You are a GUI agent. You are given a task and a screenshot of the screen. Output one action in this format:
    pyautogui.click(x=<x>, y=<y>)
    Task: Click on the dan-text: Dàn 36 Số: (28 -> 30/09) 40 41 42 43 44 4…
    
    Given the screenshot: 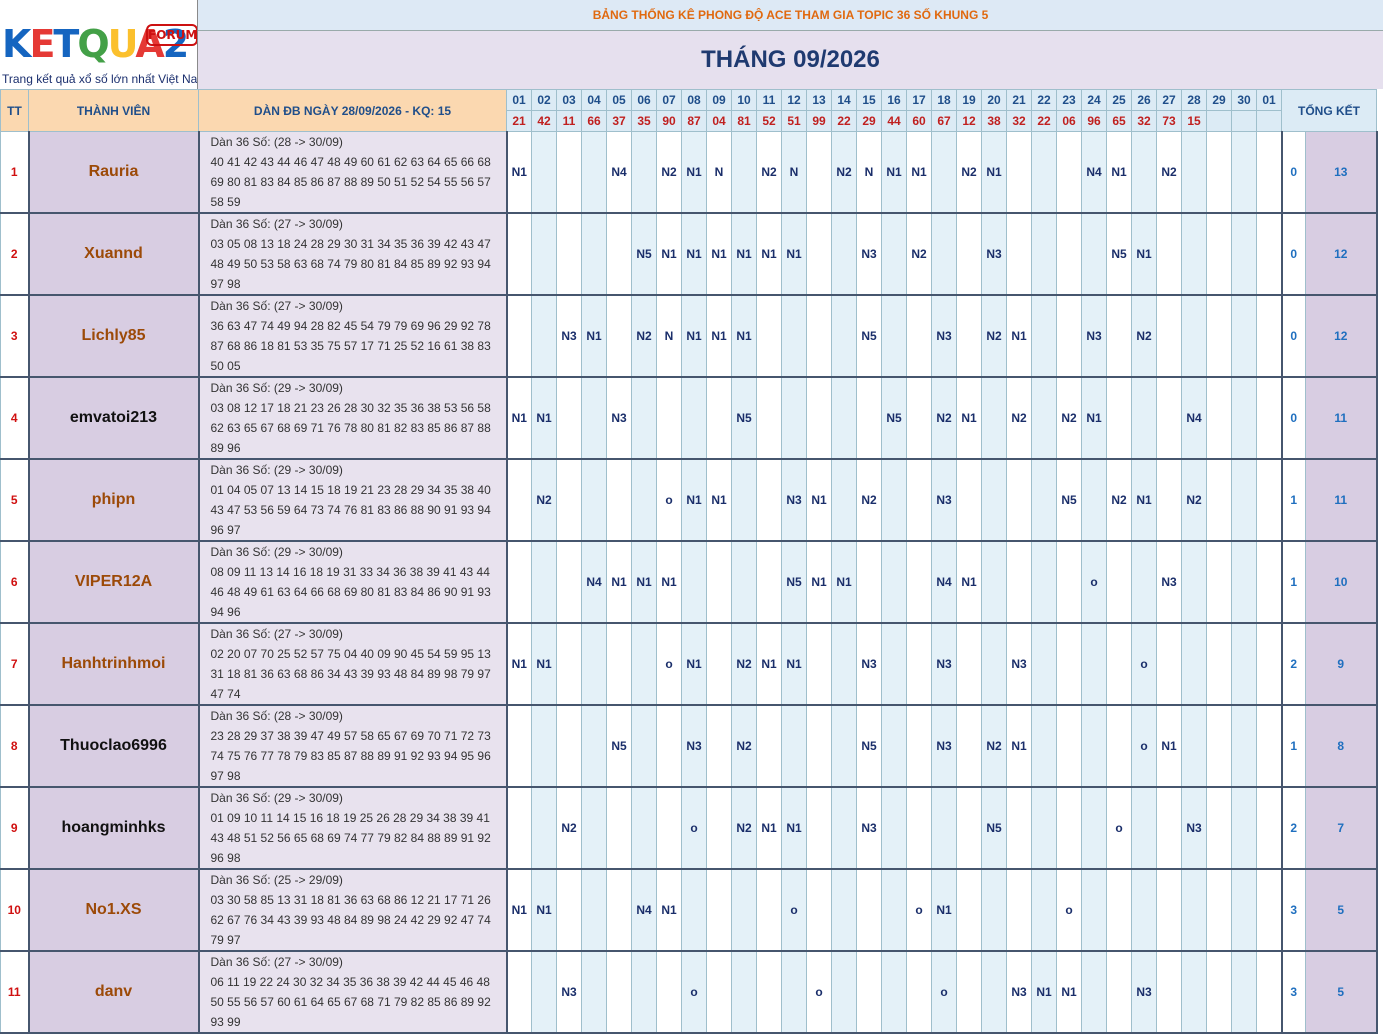 What is the action you would take?
    pyautogui.click(x=352, y=171)
    